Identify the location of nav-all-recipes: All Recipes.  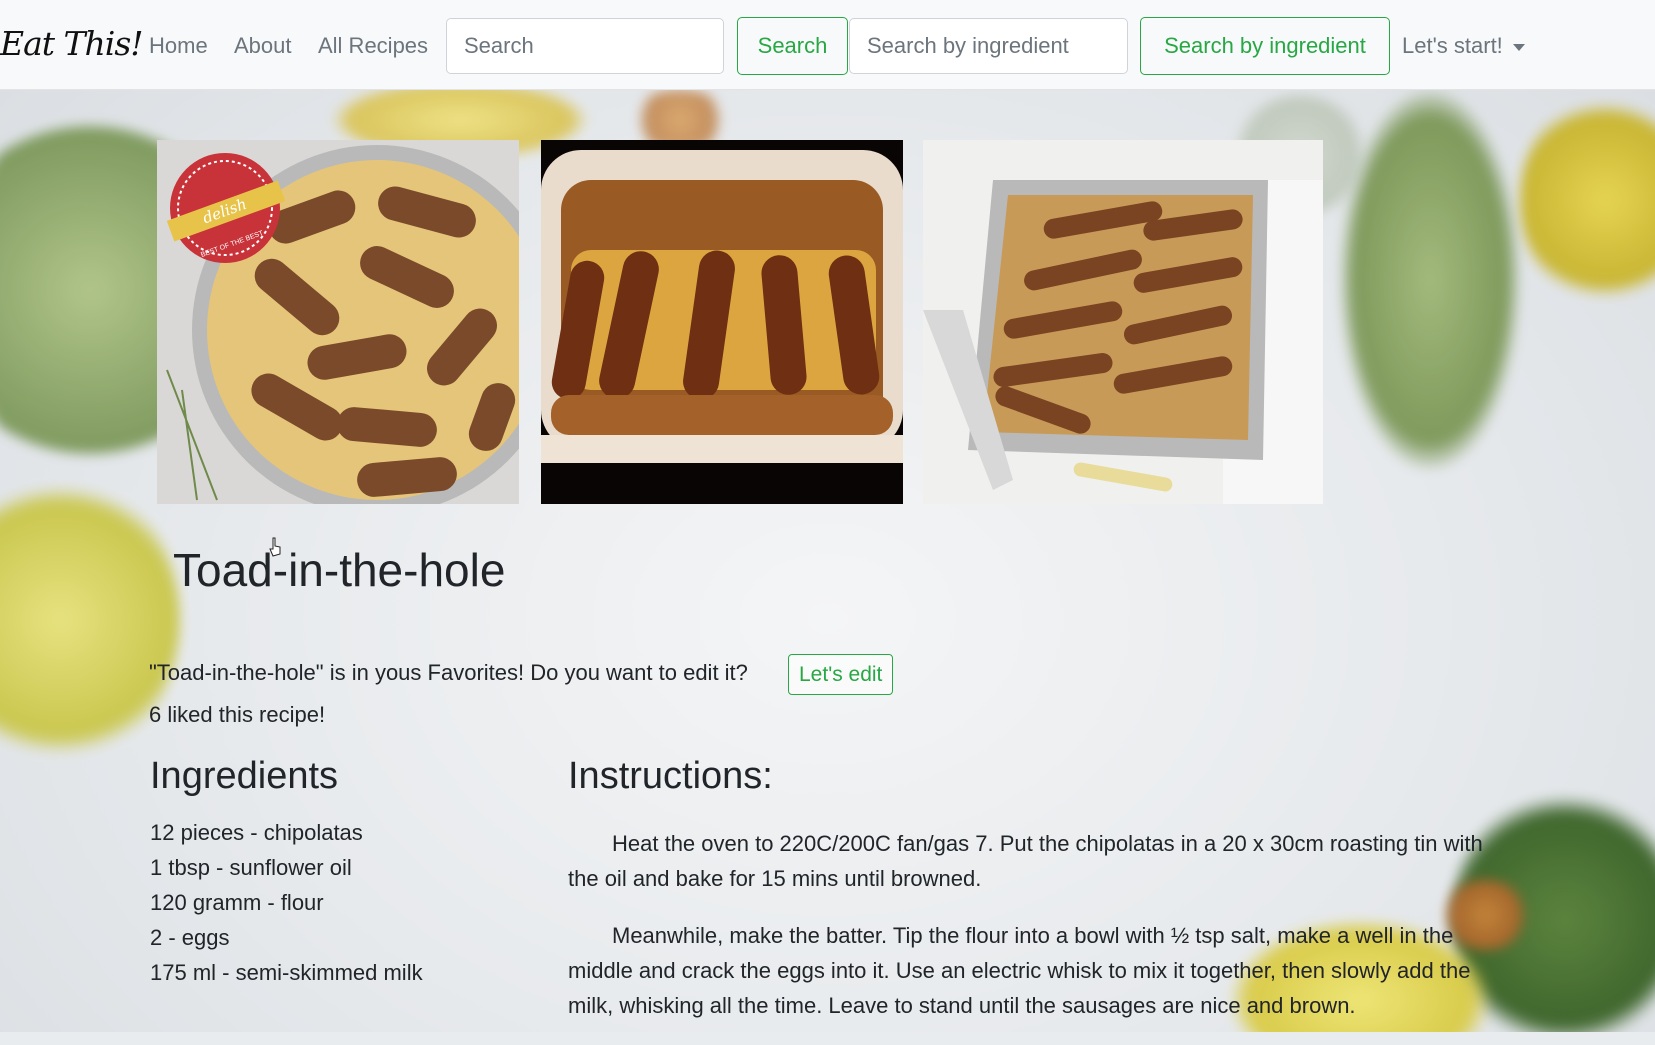
(373, 46).